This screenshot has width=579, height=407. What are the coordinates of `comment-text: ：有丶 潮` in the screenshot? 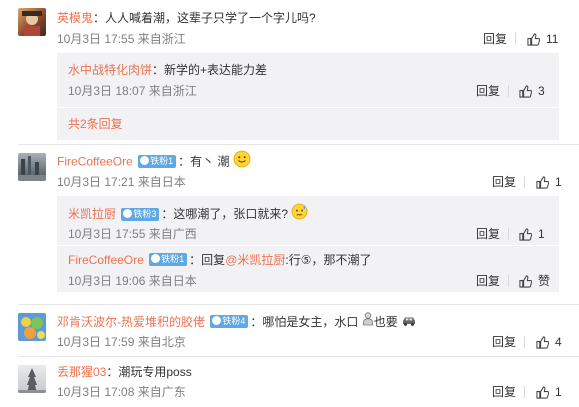 It's located at (204, 161).